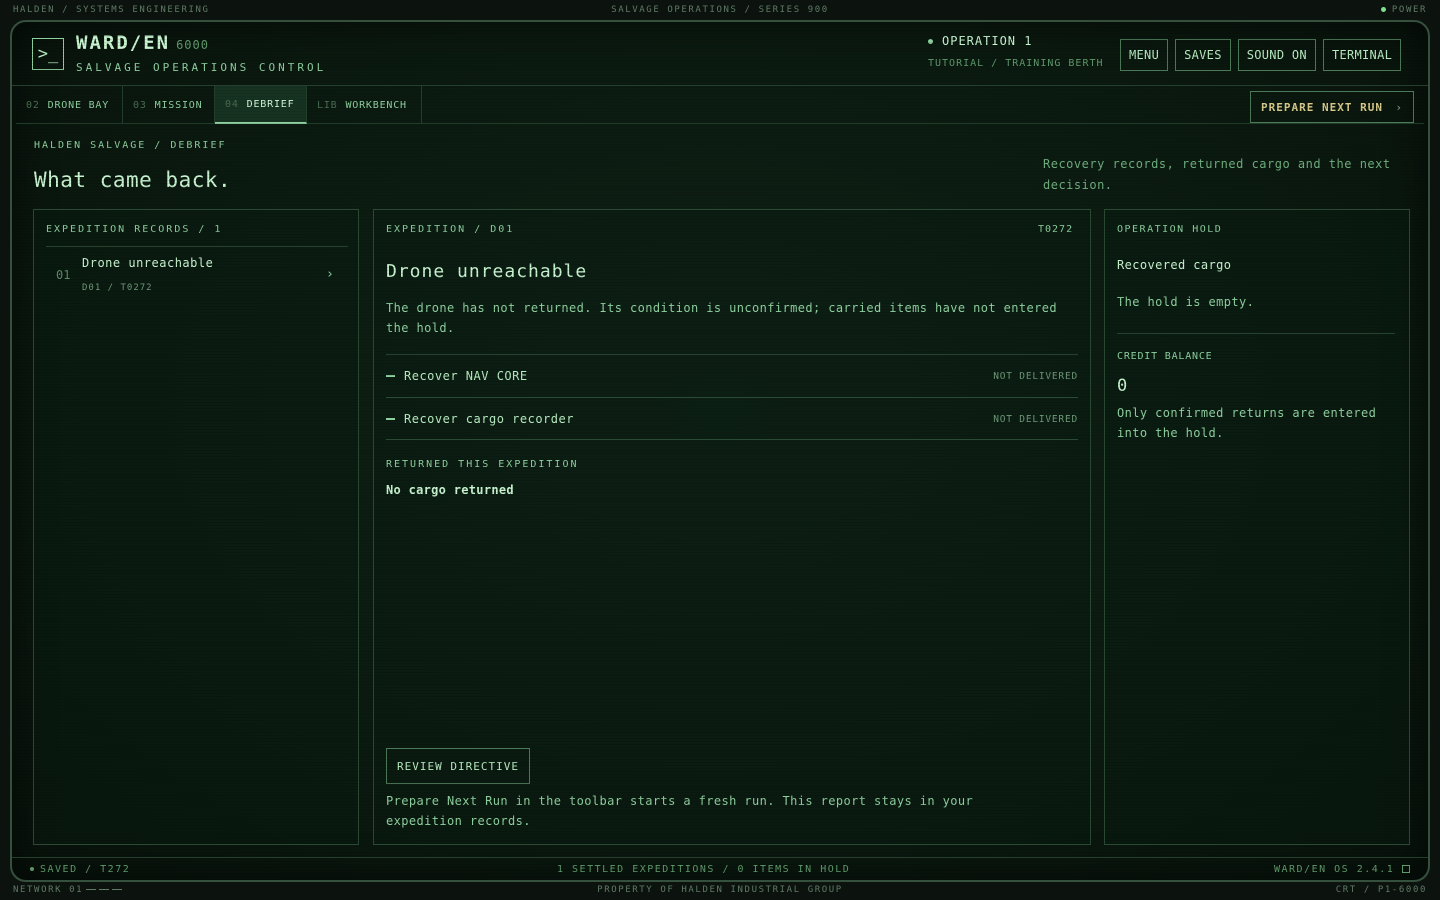 The width and height of the screenshot is (1440, 900). I want to click on brand-model: 6000, so click(192, 45).